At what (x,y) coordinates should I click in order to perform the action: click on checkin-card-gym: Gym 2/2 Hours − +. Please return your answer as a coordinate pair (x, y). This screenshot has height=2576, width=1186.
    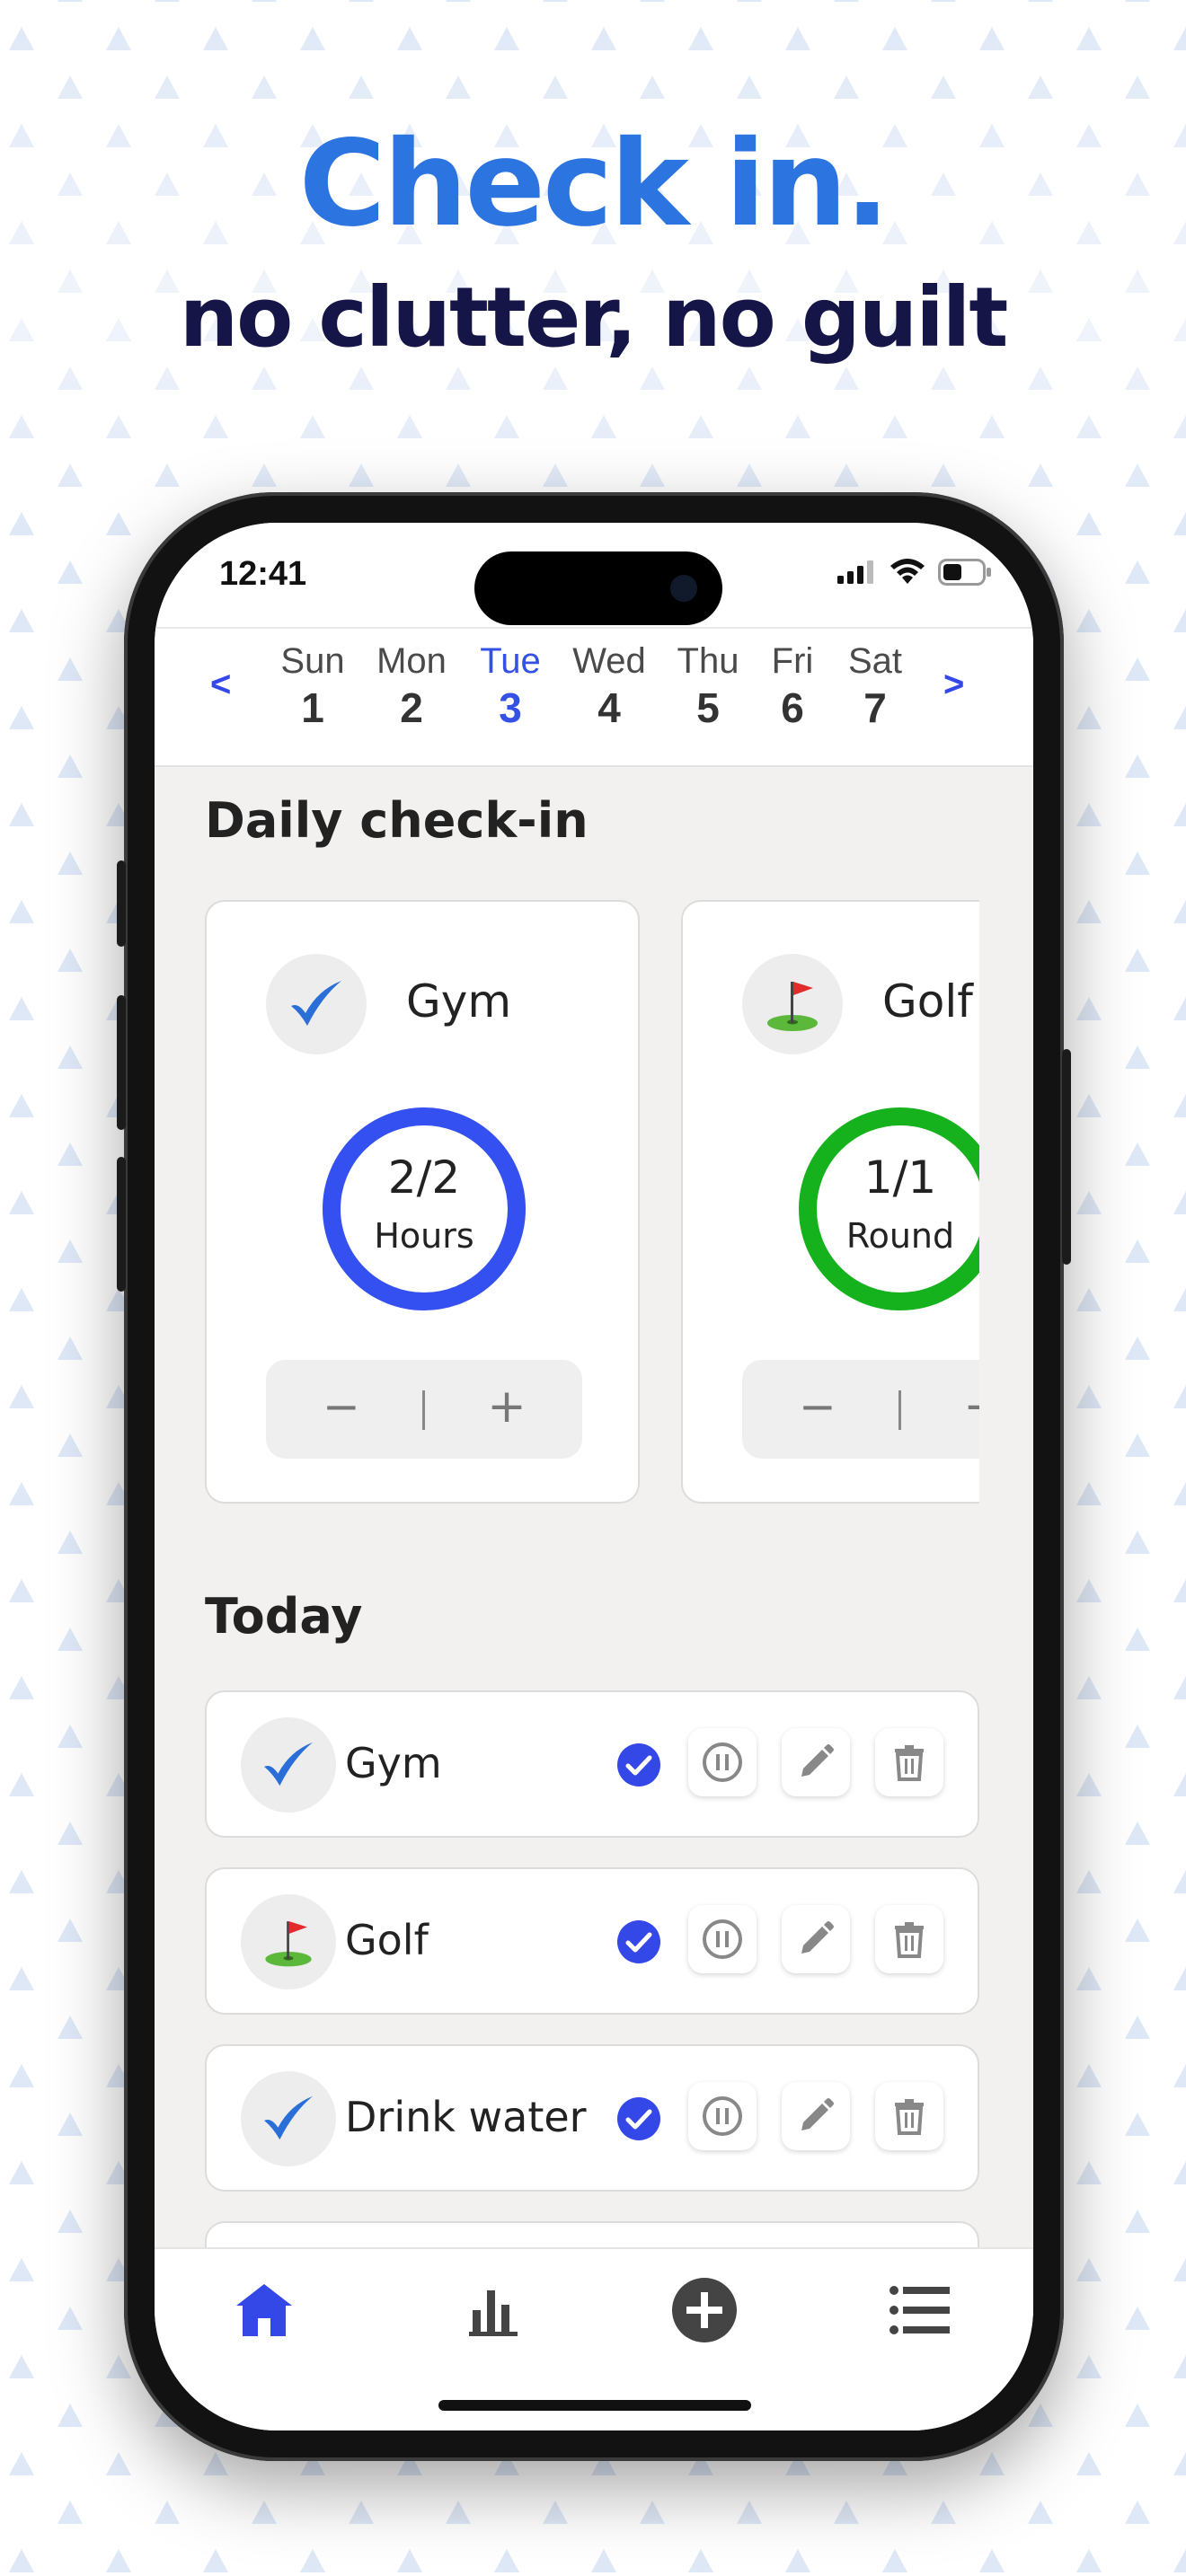
    Looking at the image, I should click on (422, 1202).